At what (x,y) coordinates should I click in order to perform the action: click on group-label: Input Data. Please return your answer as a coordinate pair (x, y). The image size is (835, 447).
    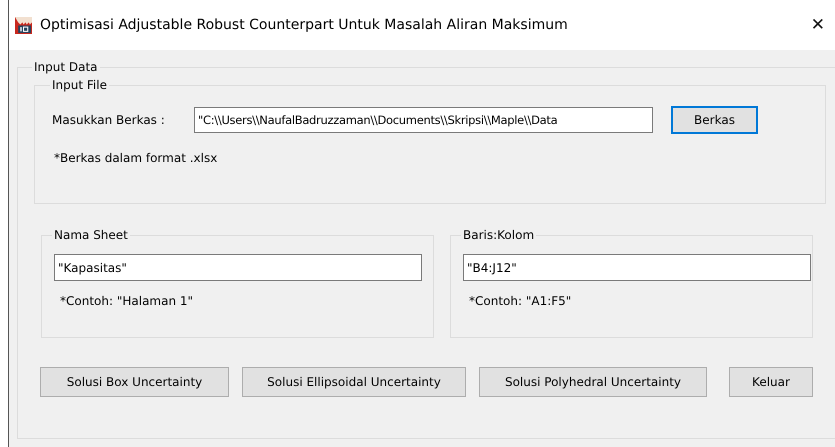
    Looking at the image, I should click on (66, 67).